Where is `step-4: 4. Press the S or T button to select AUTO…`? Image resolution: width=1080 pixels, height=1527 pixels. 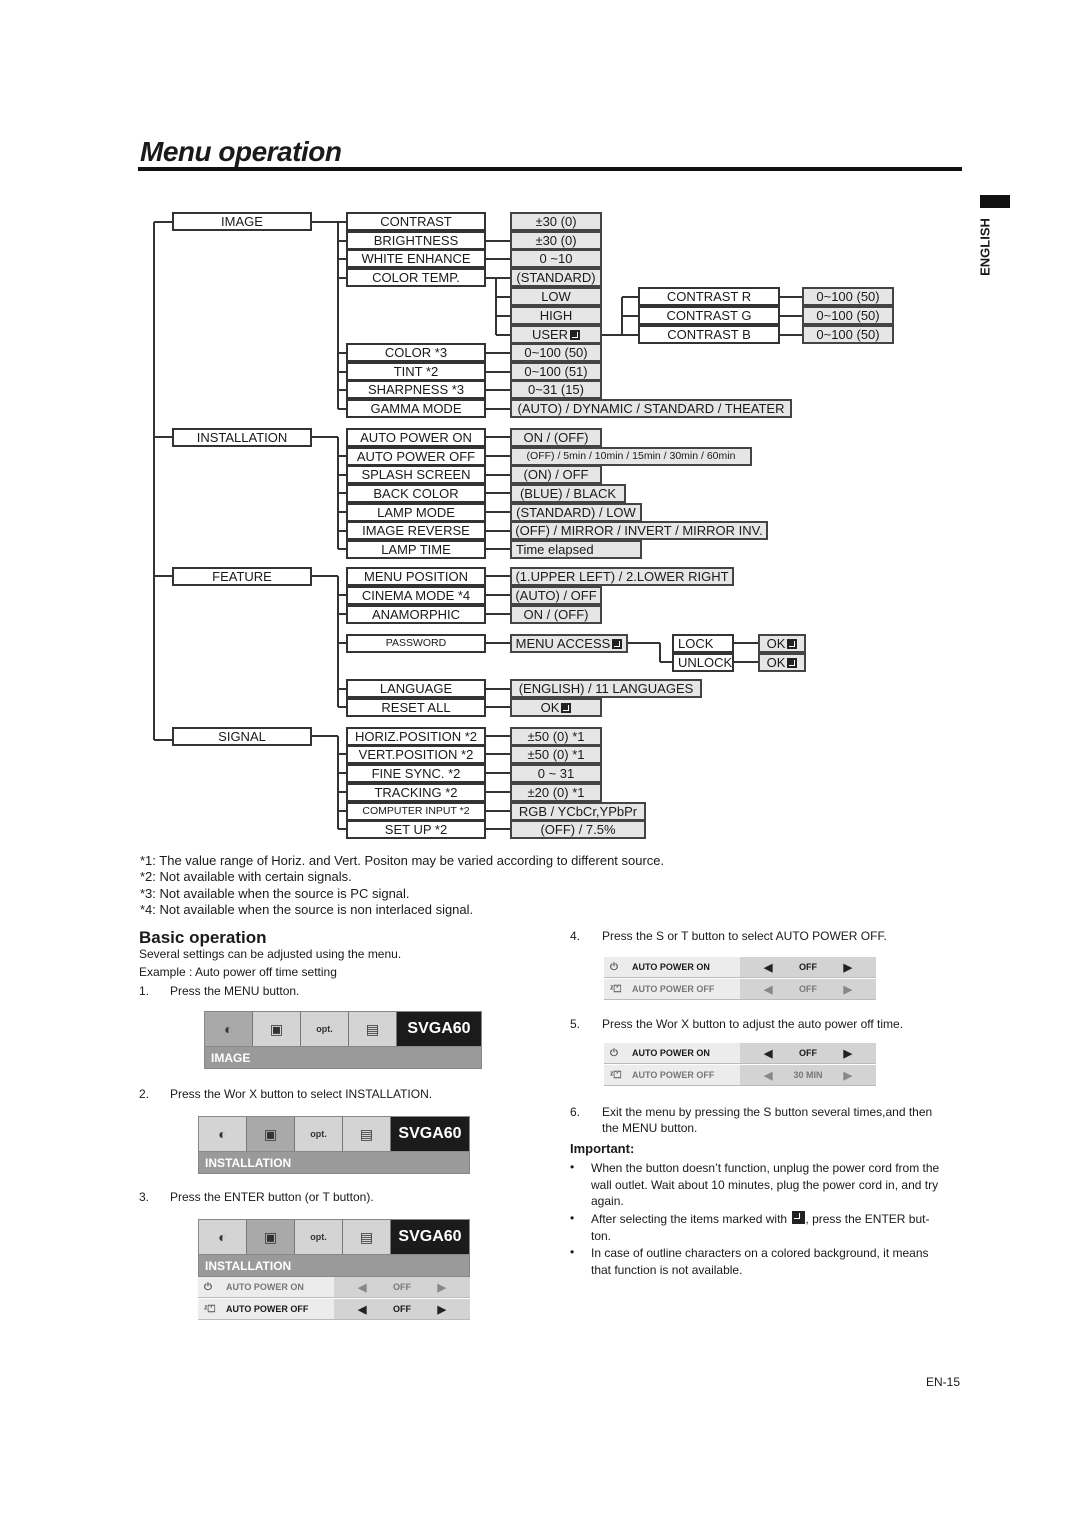
step-4: 4. Press the S or T button to select AUTO… is located at coordinates (728, 936).